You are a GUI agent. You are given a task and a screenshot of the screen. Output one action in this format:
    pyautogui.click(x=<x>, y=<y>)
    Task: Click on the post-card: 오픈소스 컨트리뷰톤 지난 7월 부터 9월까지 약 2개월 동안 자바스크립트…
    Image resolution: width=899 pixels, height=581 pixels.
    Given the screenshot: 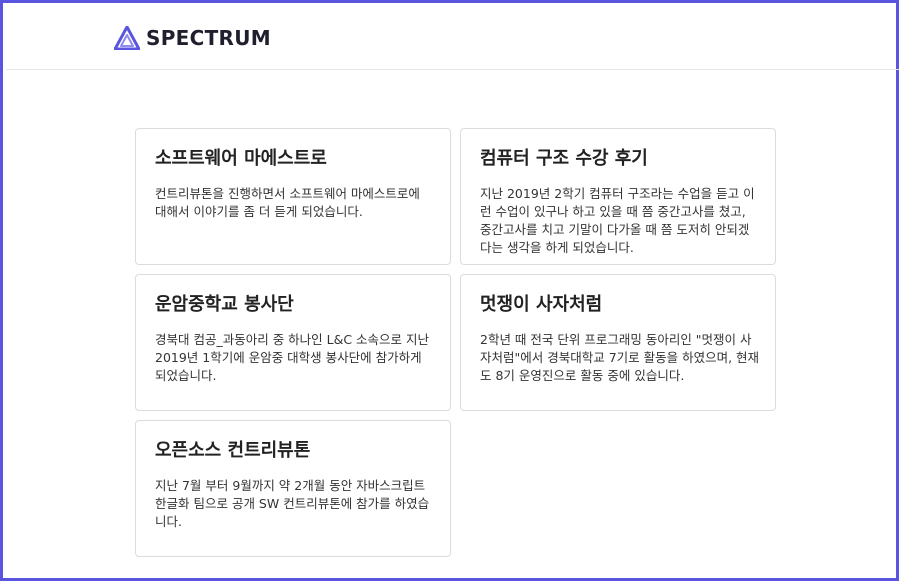 What is the action you would take?
    pyautogui.click(x=293, y=488)
    